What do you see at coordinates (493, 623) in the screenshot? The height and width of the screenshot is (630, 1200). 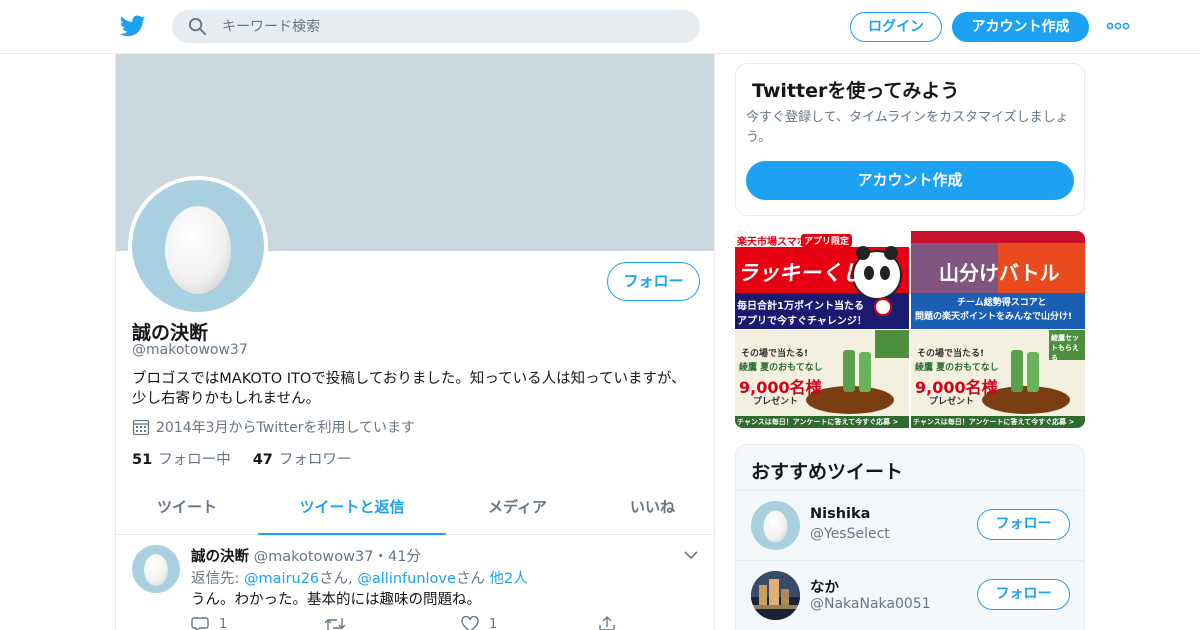 I see `like-count: 1` at bounding box center [493, 623].